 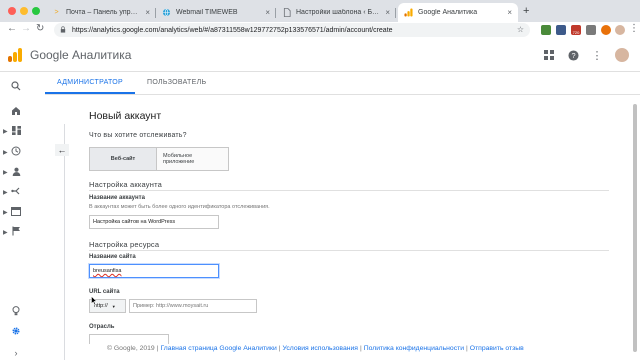 I want to click on forward-arrow-icon: →, so click(x=26, y=28).